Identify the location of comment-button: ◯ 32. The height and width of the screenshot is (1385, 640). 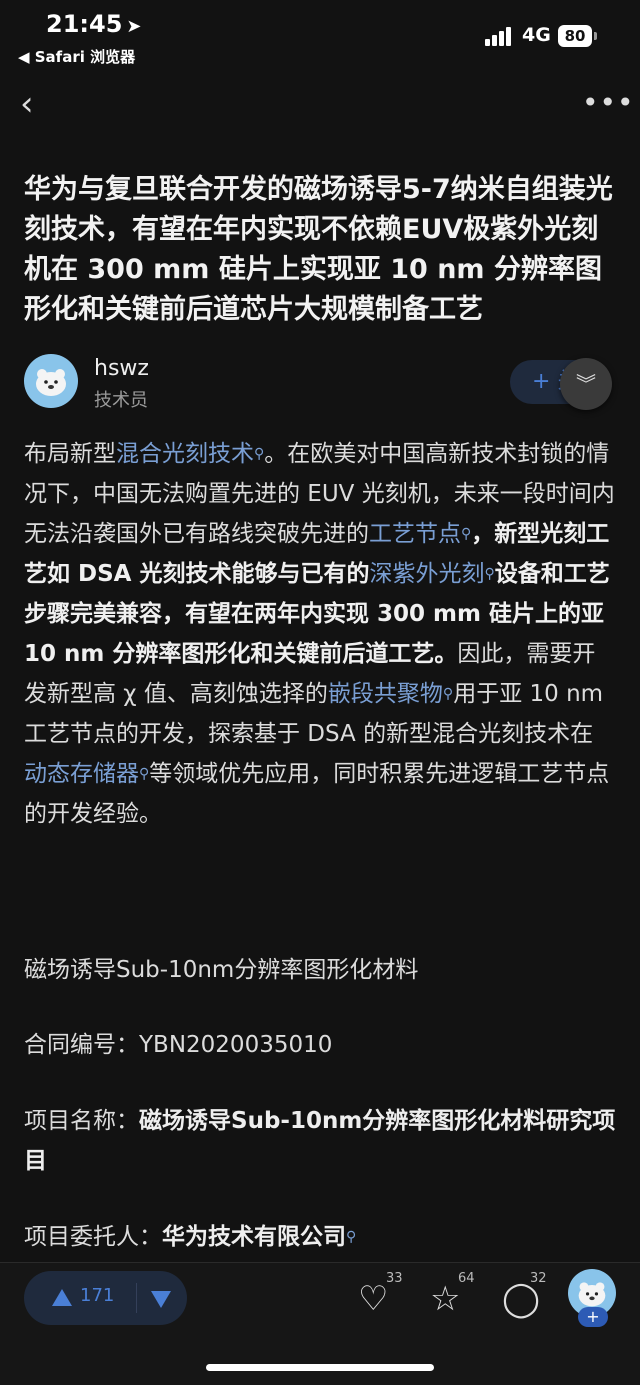
(530, 1298).